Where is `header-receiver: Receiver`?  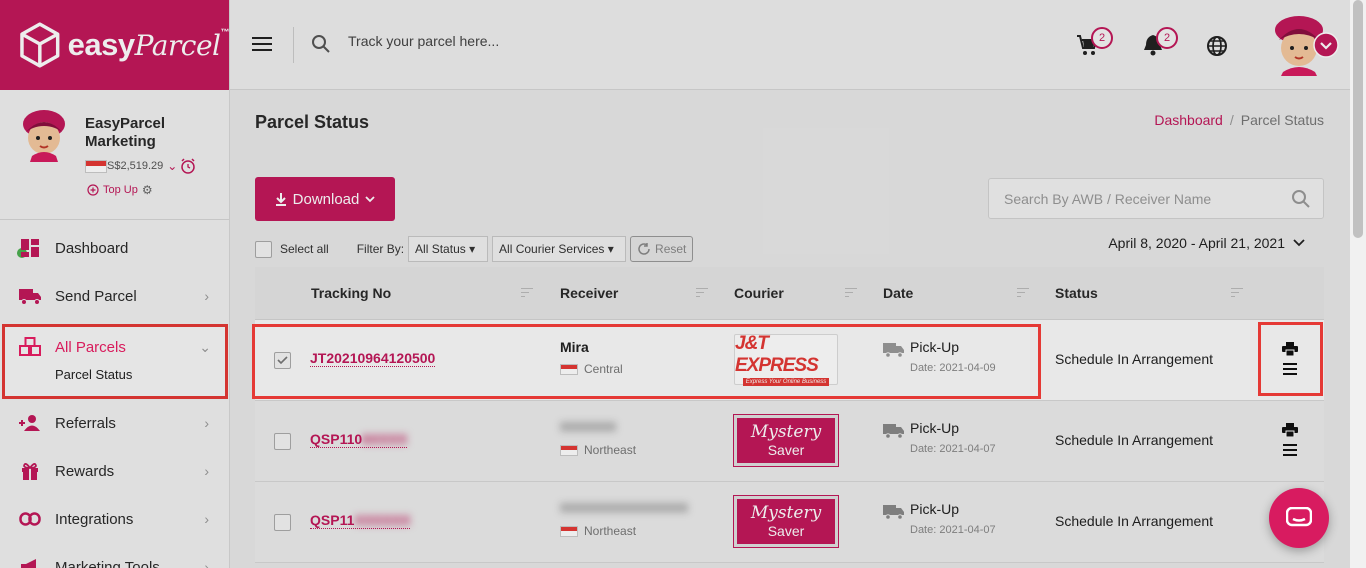
header-receiver: Receiver is located at coordinates (589, 293).